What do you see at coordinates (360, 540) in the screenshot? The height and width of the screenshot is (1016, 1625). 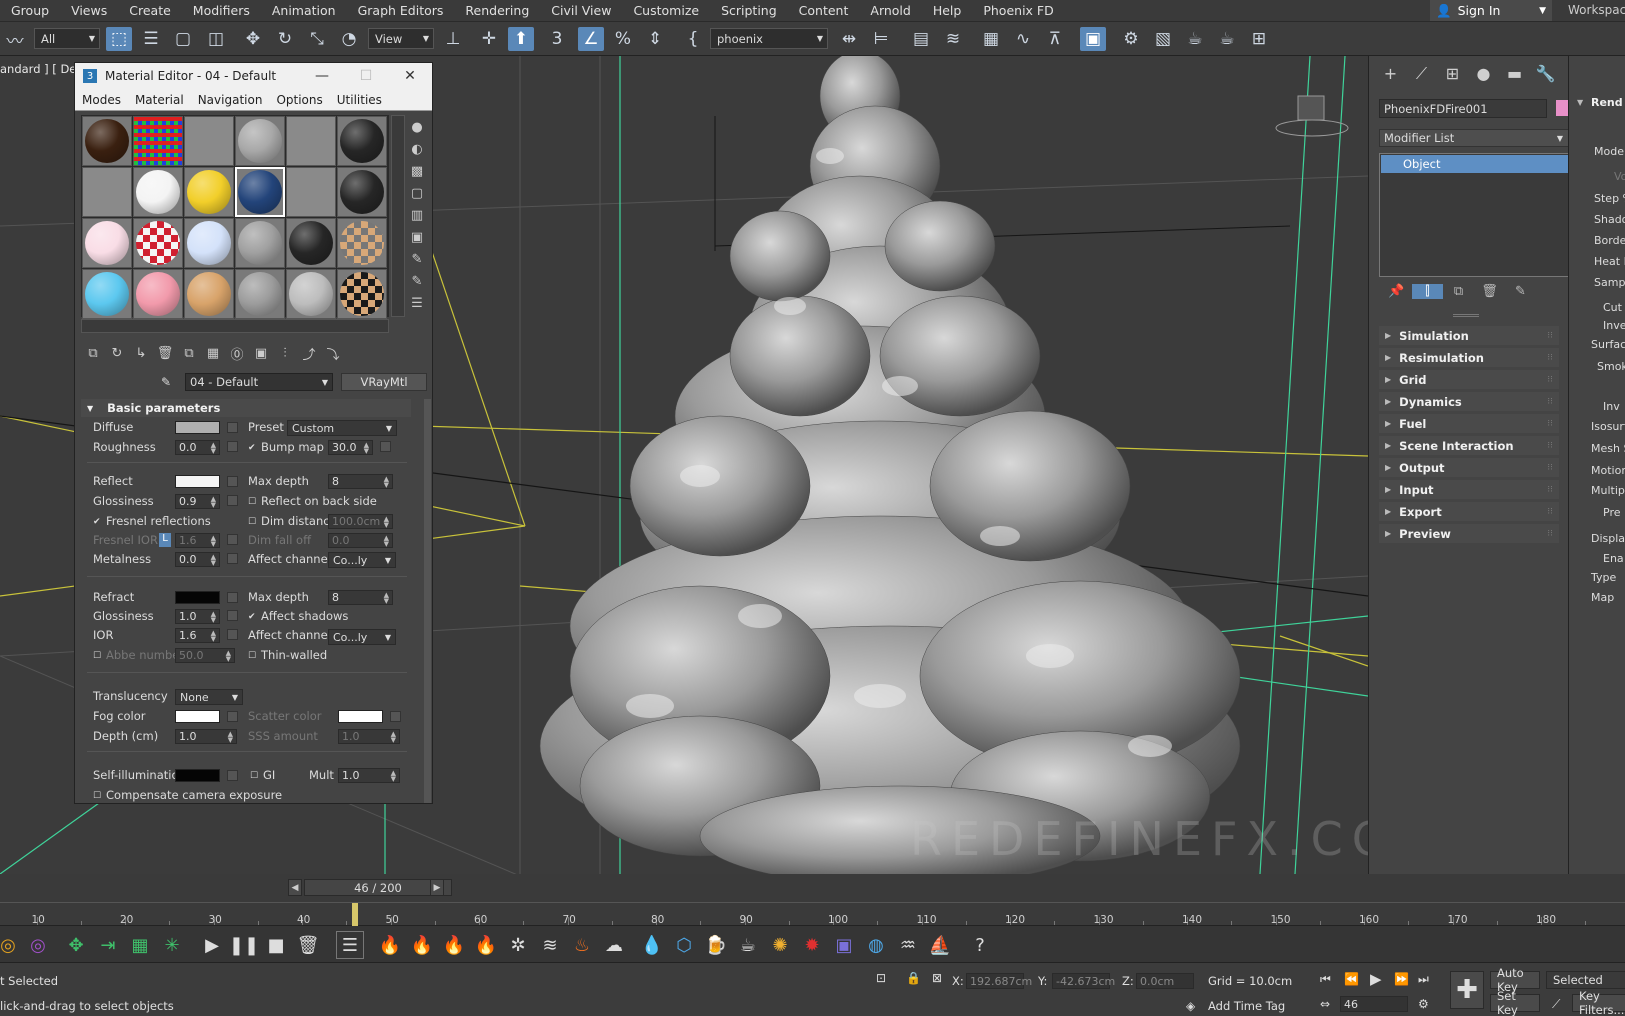 I see `dim-falloff-spinner: 0.0 ▲ ▼` at bounding box center [360, 540].